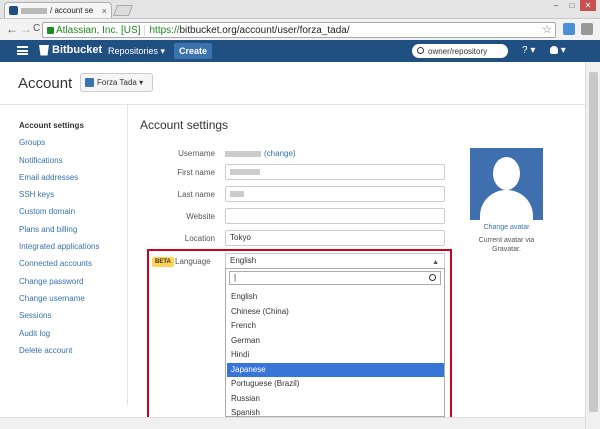 This screenshot has height=429, width=600. What do you see at coordinates (45, 83) in the screenshot?
I see `page-title: Account` at bounding box center [45, 83].